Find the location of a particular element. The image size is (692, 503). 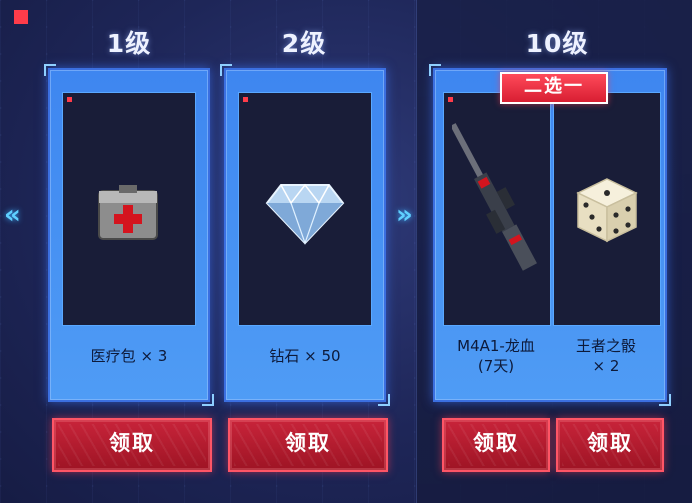

level-label-2: 2级 is located at coordinates (304, 43).